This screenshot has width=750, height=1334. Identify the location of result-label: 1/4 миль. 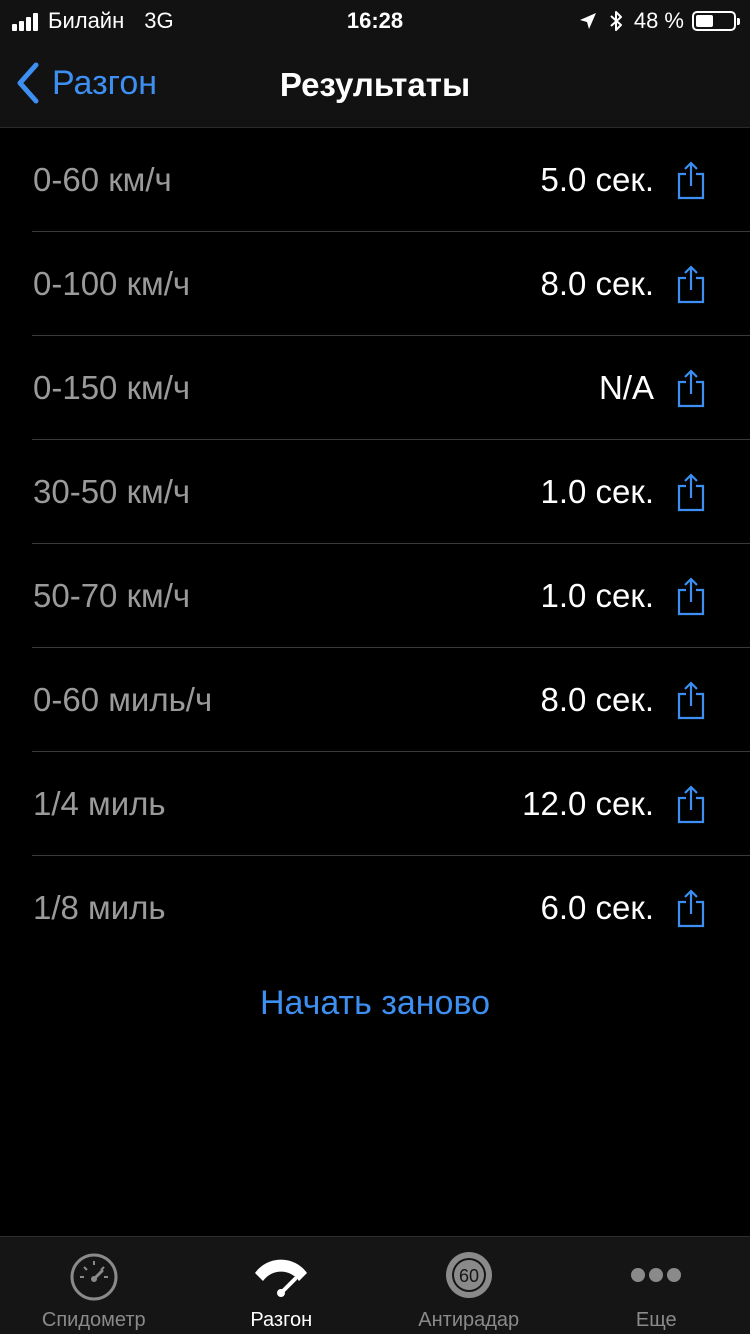
(99, 803).